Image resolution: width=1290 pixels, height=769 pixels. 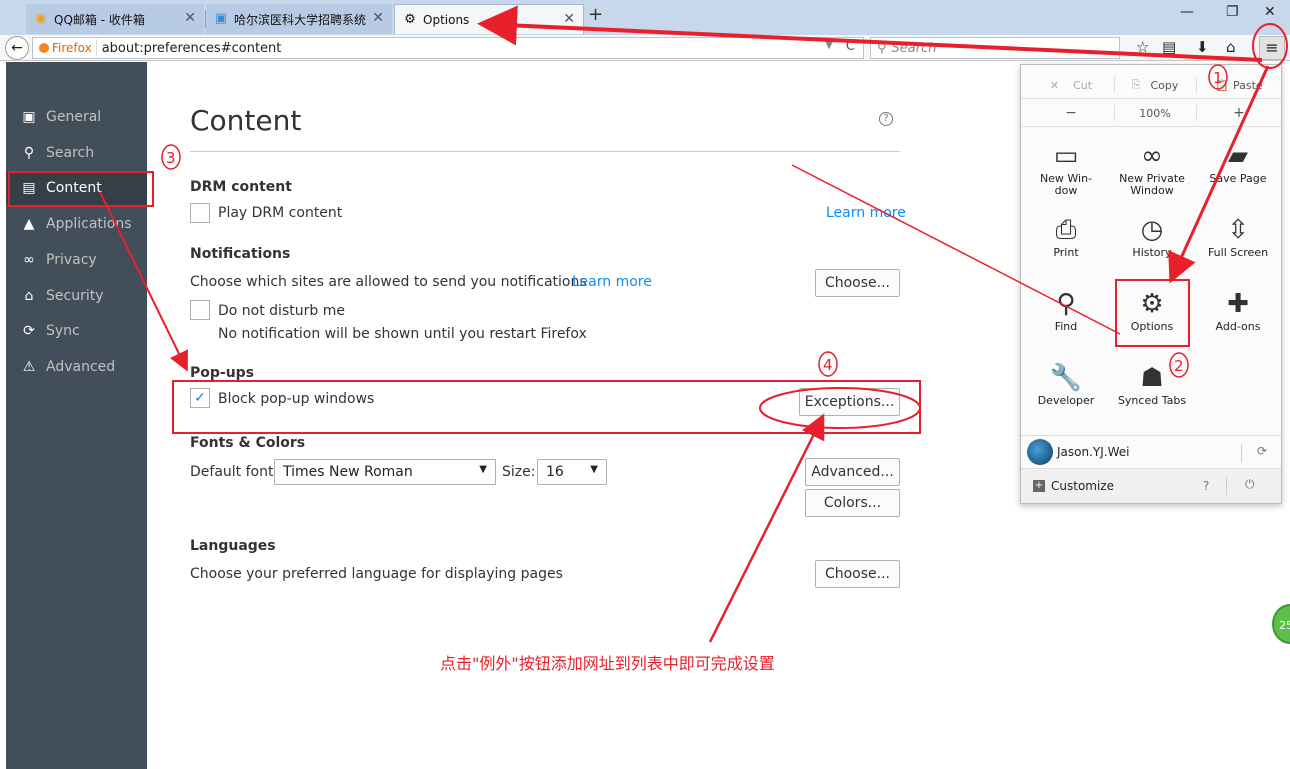 What do you see at coordinates (850, 46) in the screenshot?
I see `reload-icon: C` at bounding box center [850, 46].